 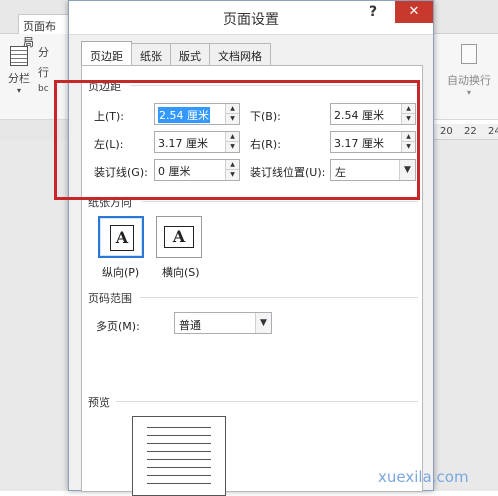 I want to click on ribbon-tab-page-layout: 页面布局, so click(x=44, y=31).